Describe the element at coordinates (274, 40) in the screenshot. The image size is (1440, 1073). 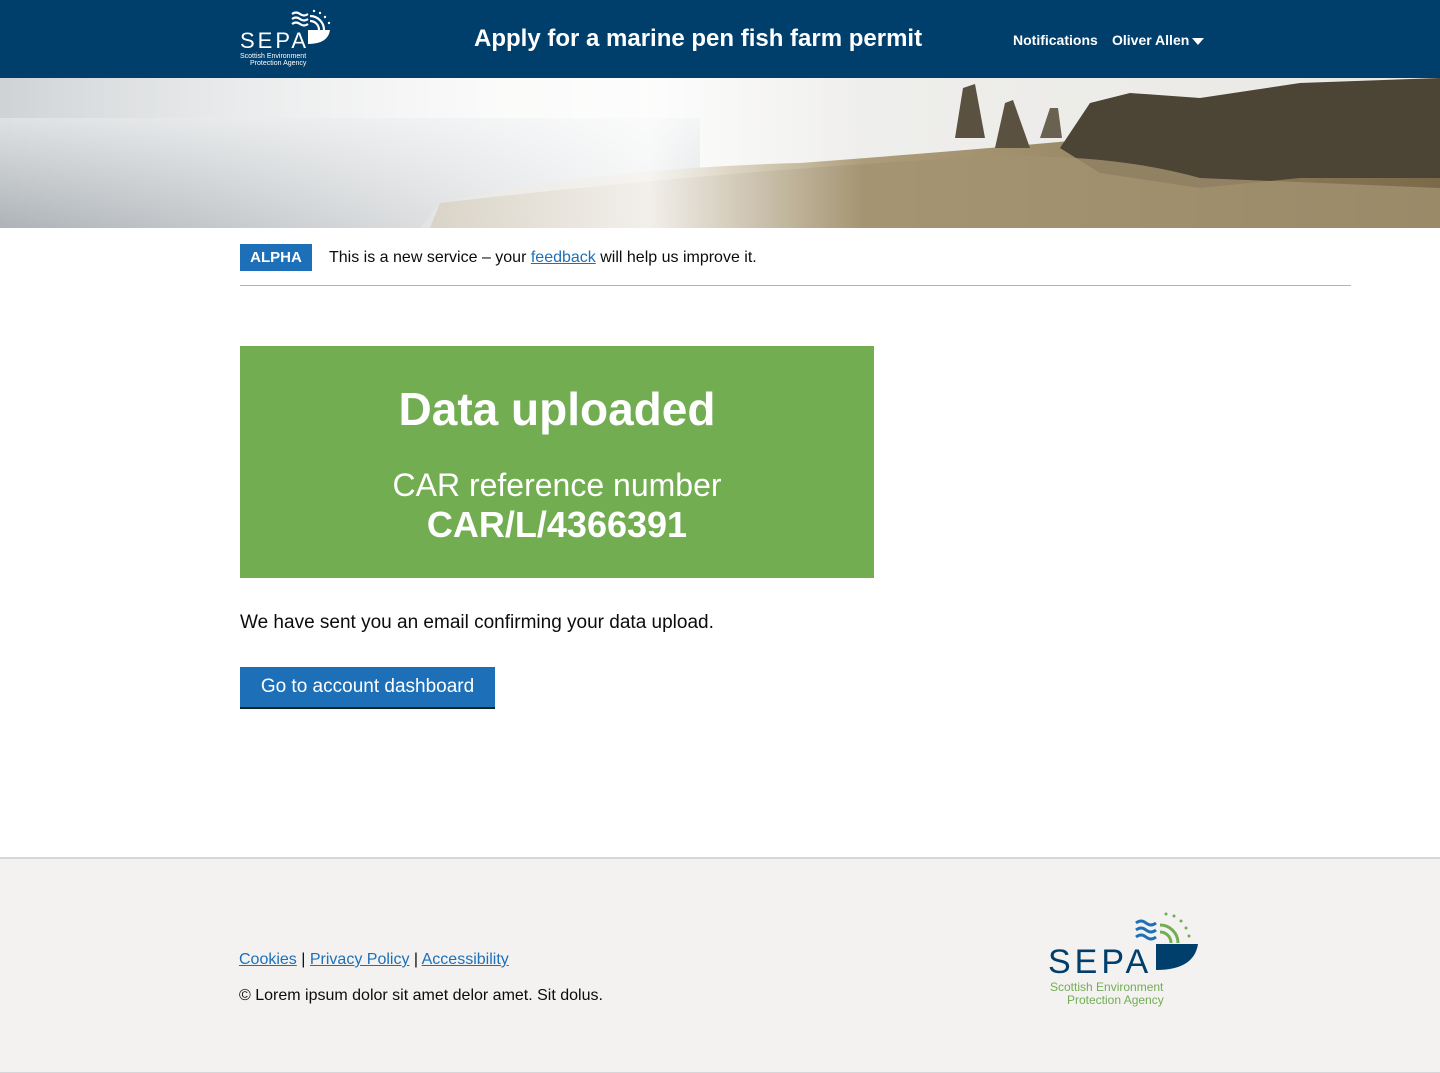
I see `logo-text: SEPA` at that location.